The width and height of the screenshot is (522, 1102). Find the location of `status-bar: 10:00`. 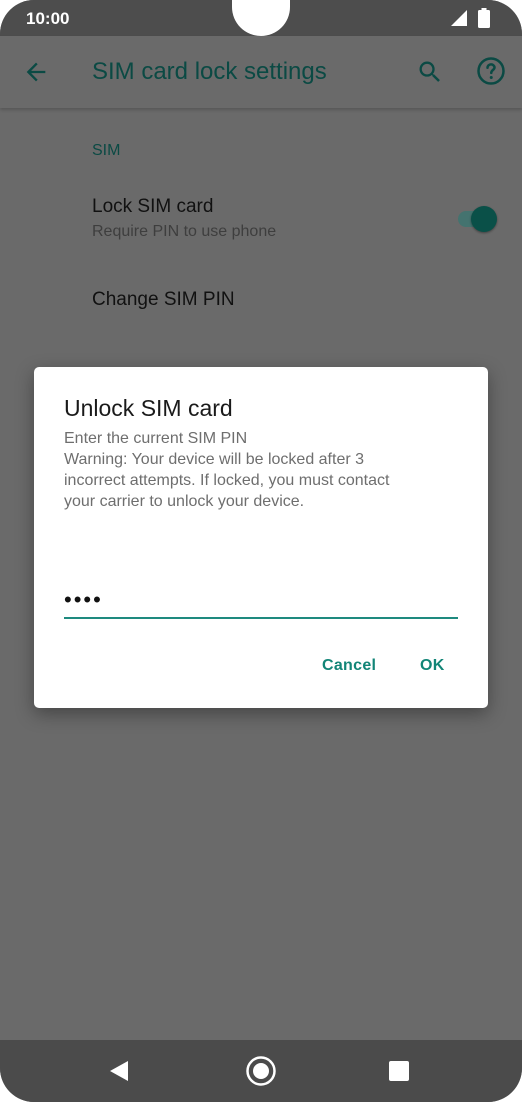

status-bar: 10:00 is located at coordinates (261, 18).